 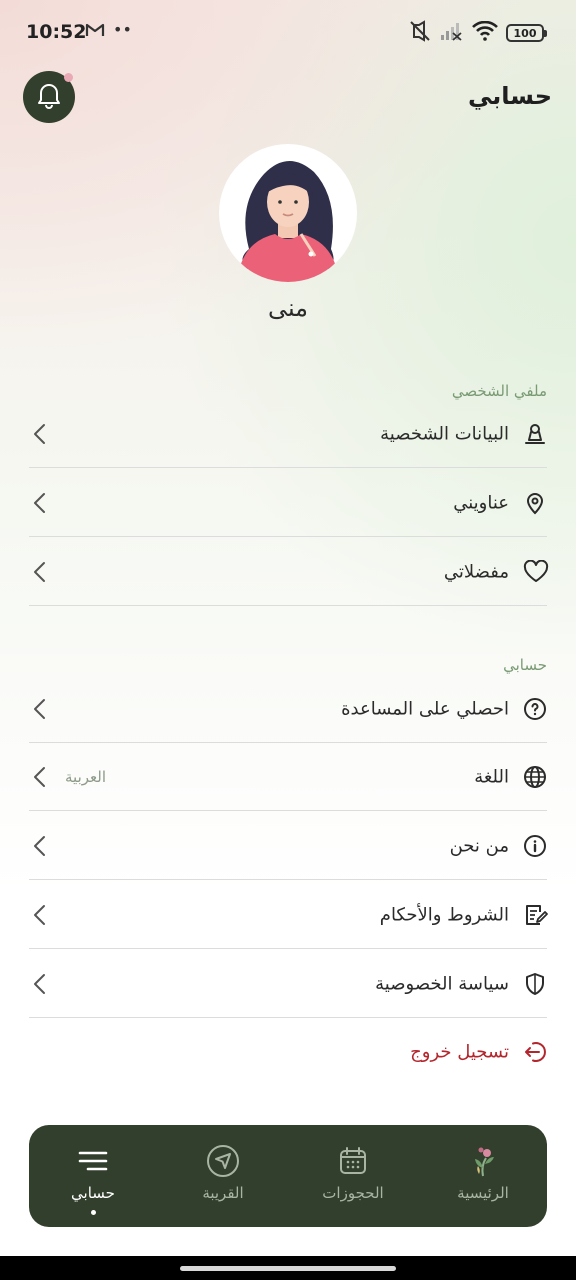 I want to click on language-value: العربية, so click(x=85, y=776).